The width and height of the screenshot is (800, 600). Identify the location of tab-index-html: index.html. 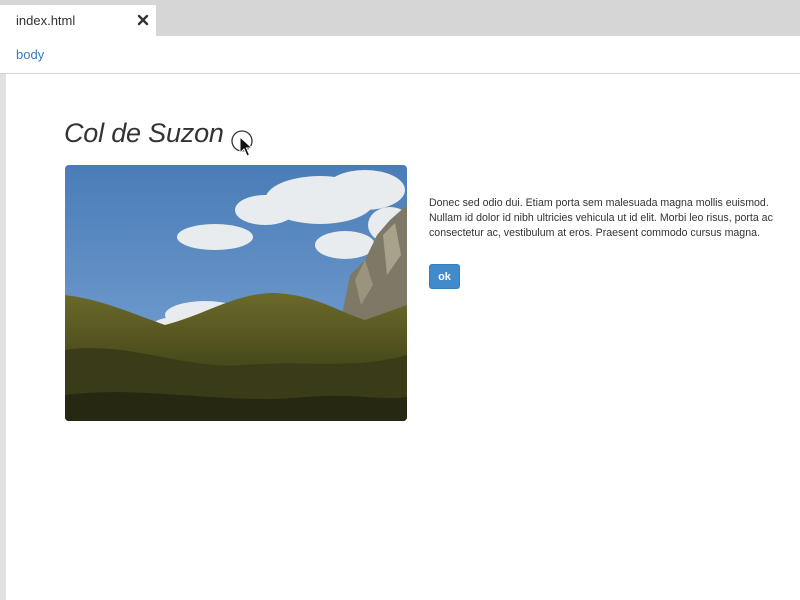
(78, 20).